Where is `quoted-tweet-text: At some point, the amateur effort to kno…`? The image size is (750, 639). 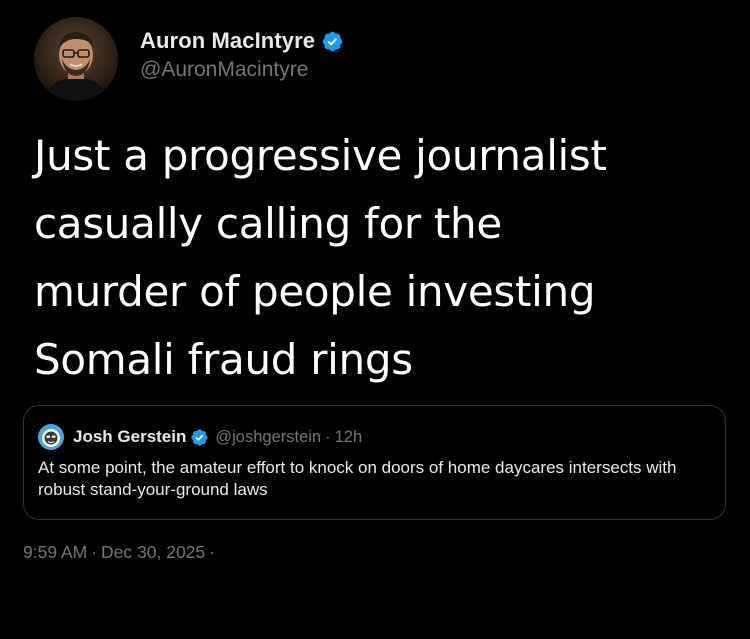 quoted-tweet-text: At some point, the amateur effort to kno… is located at coordinates (357, 478).